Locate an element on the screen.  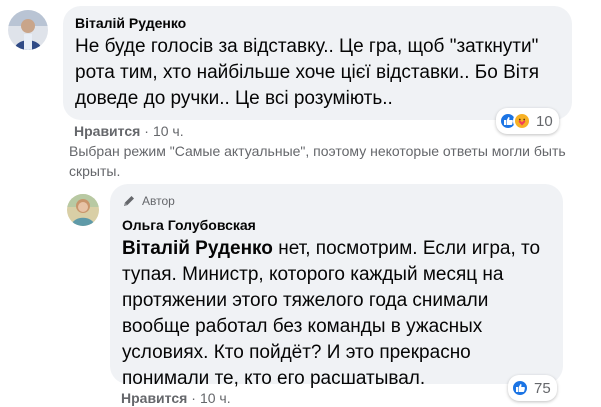
reply-time: 10 ч. is located at coordinates (215, 398).